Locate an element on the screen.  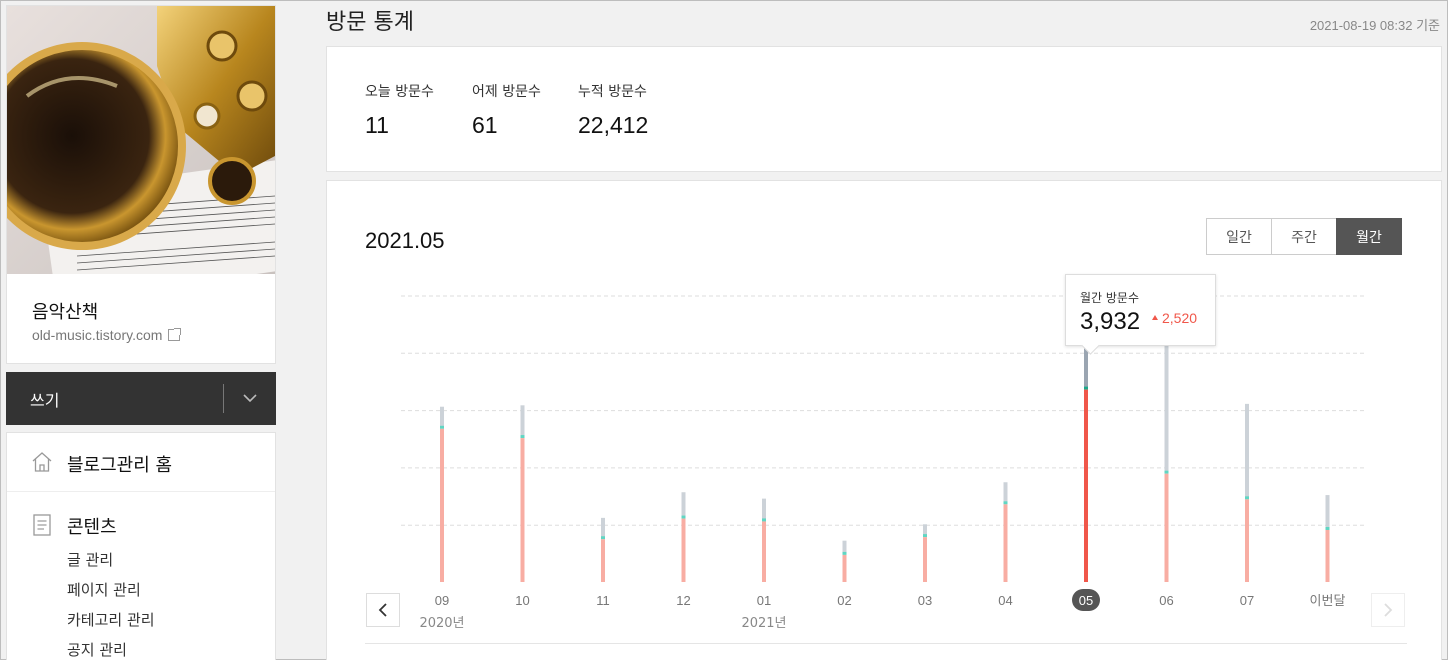
x-tick-label: 12 is located at coordinates (683, 600).